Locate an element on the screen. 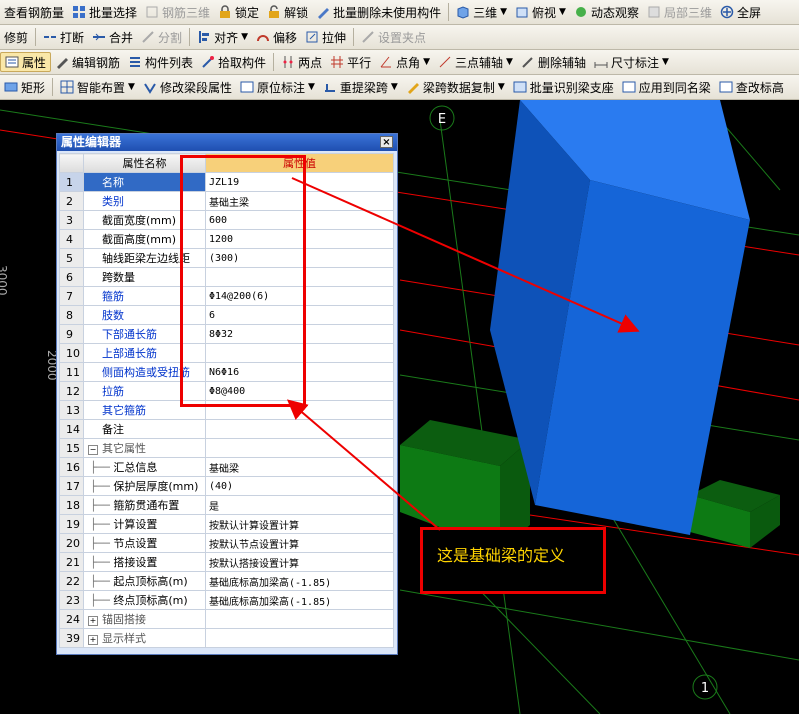 Image resolution: width=799 pixels, height=714 pixels. arrow-to-table is located at coordinates (363, 465).